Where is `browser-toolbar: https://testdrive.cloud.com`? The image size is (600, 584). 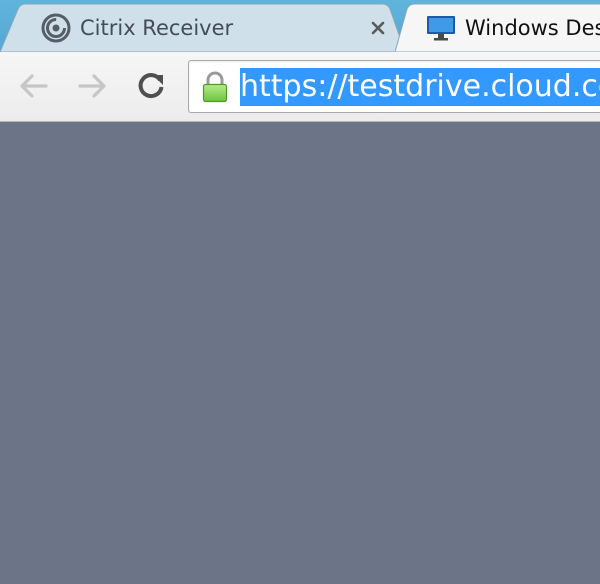
browser-toolbar: https://testdrive.cloud.com is located at coordinates (300, 87).